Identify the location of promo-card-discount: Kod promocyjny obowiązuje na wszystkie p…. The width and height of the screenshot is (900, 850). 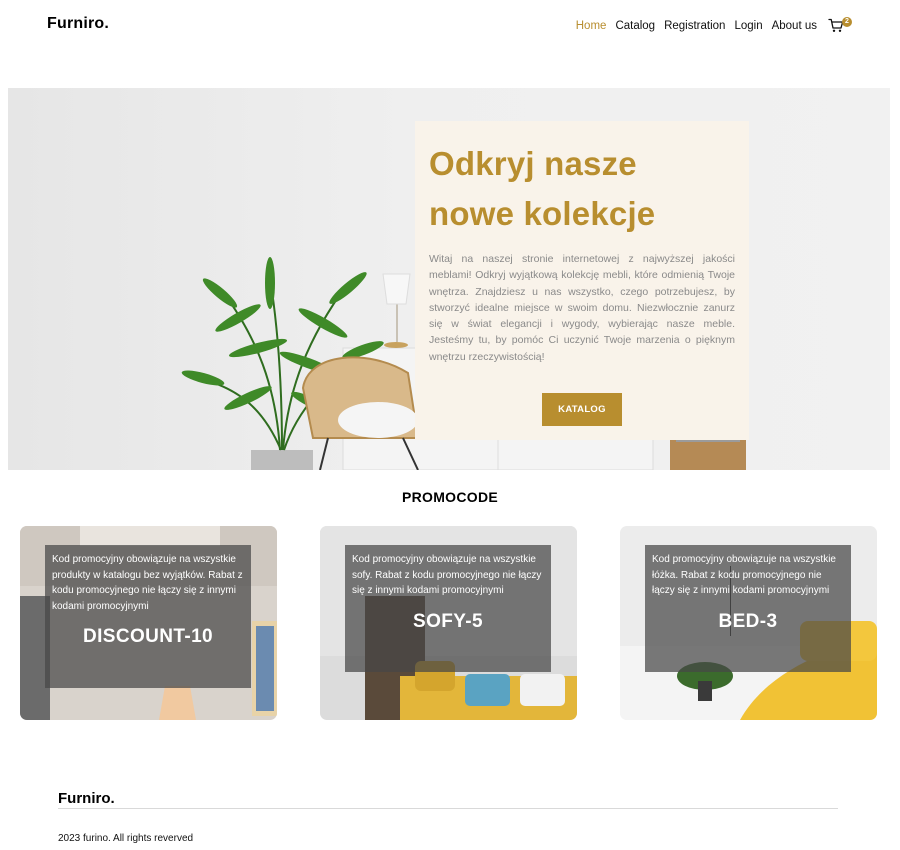
(148, 623).